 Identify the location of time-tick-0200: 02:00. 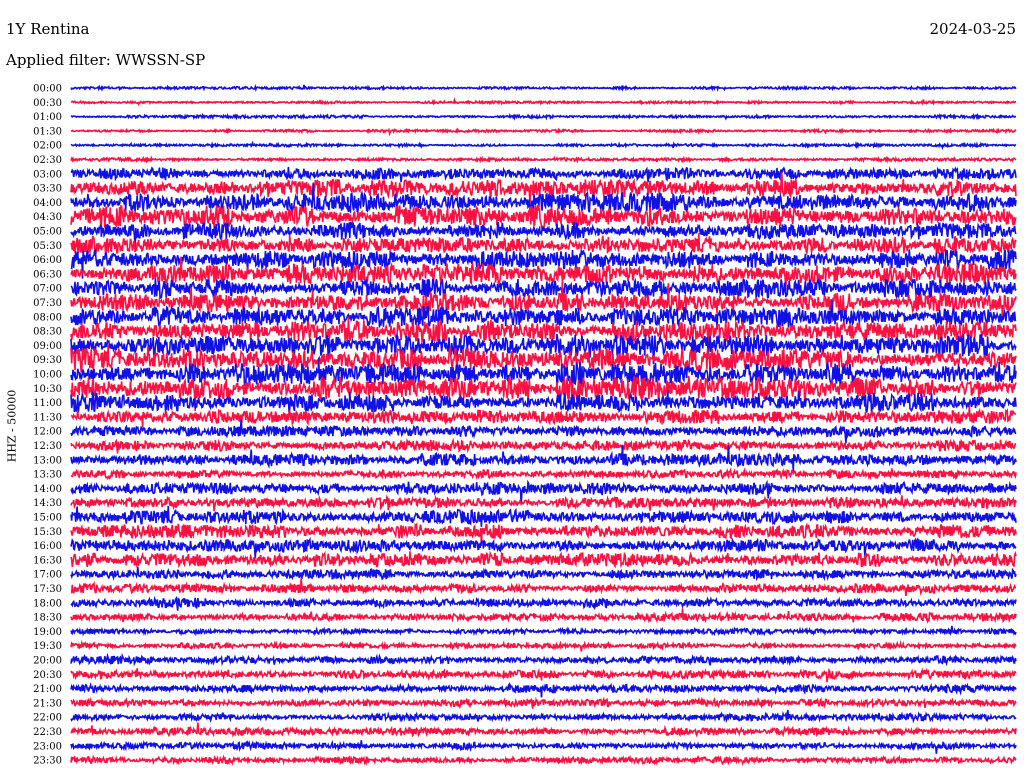
(47, 146).